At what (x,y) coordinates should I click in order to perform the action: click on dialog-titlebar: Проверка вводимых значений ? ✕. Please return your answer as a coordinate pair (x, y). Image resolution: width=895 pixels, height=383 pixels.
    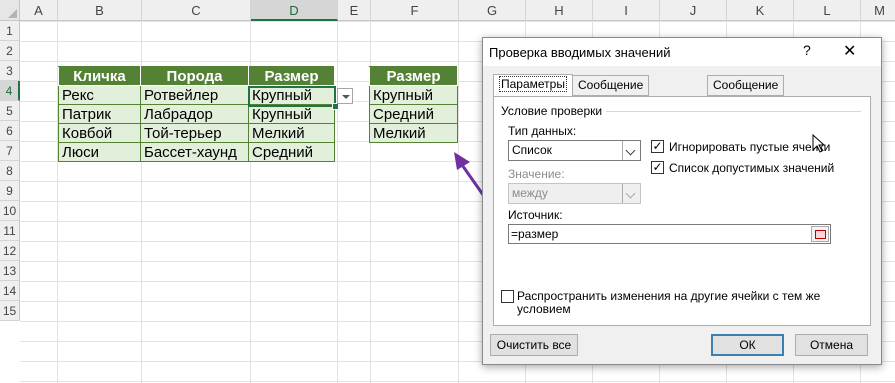
    Looking at the image, I should click on (682, 52).